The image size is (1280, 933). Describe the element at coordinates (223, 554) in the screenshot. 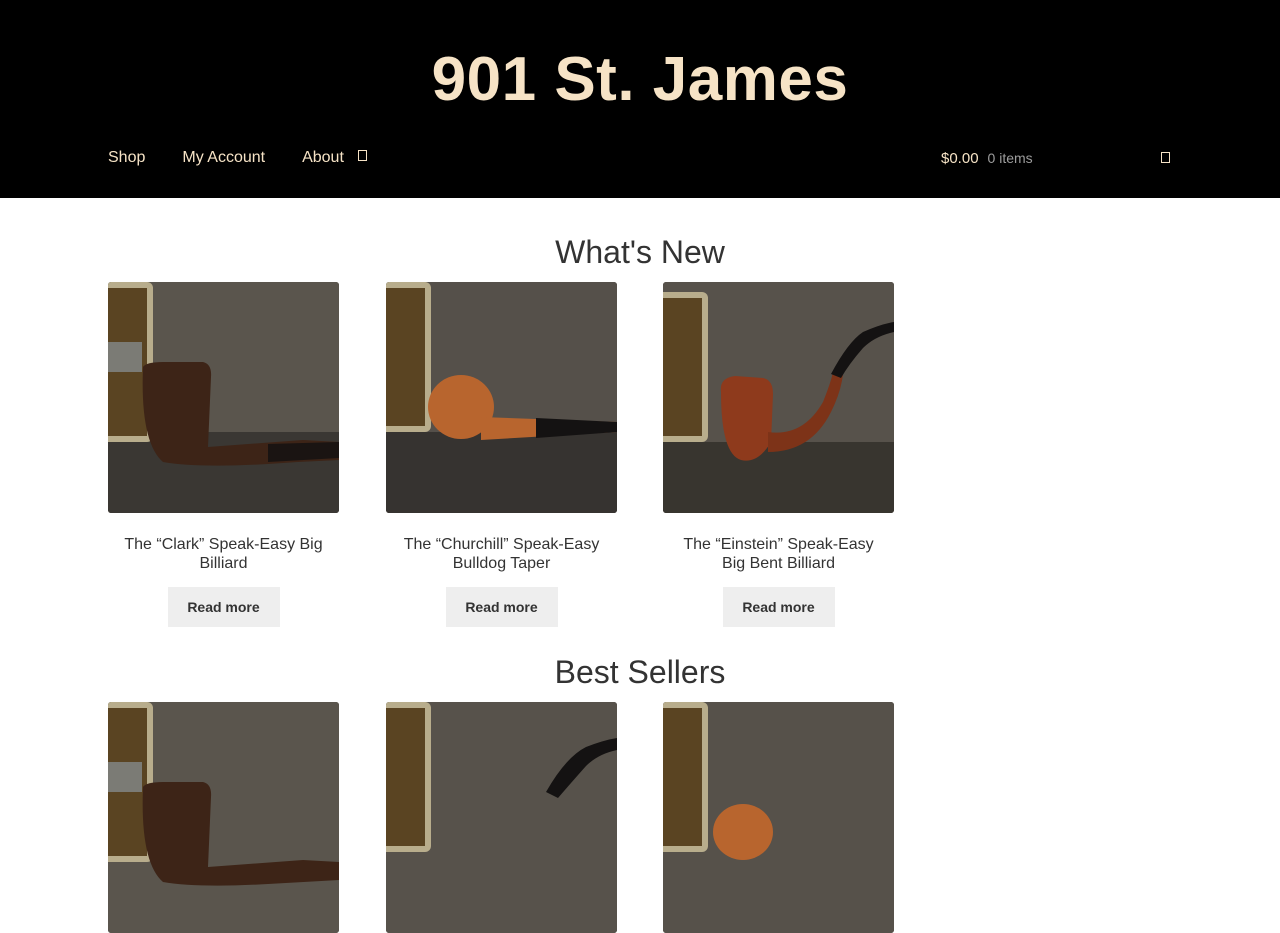

I see `product-name: The “Clark” Speak-Easy Big Billiard` at that location.